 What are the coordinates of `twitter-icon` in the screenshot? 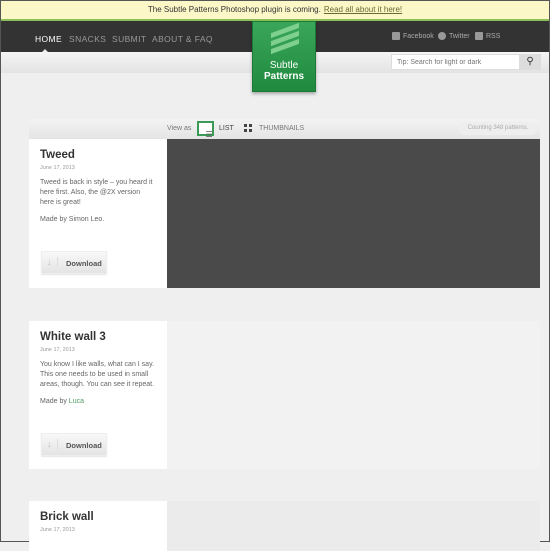 It's located at (442, 36).